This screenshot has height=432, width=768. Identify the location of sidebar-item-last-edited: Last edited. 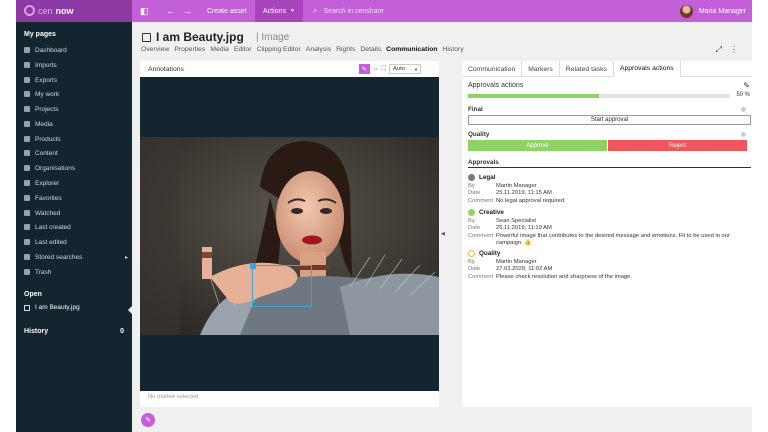
(76, 242).